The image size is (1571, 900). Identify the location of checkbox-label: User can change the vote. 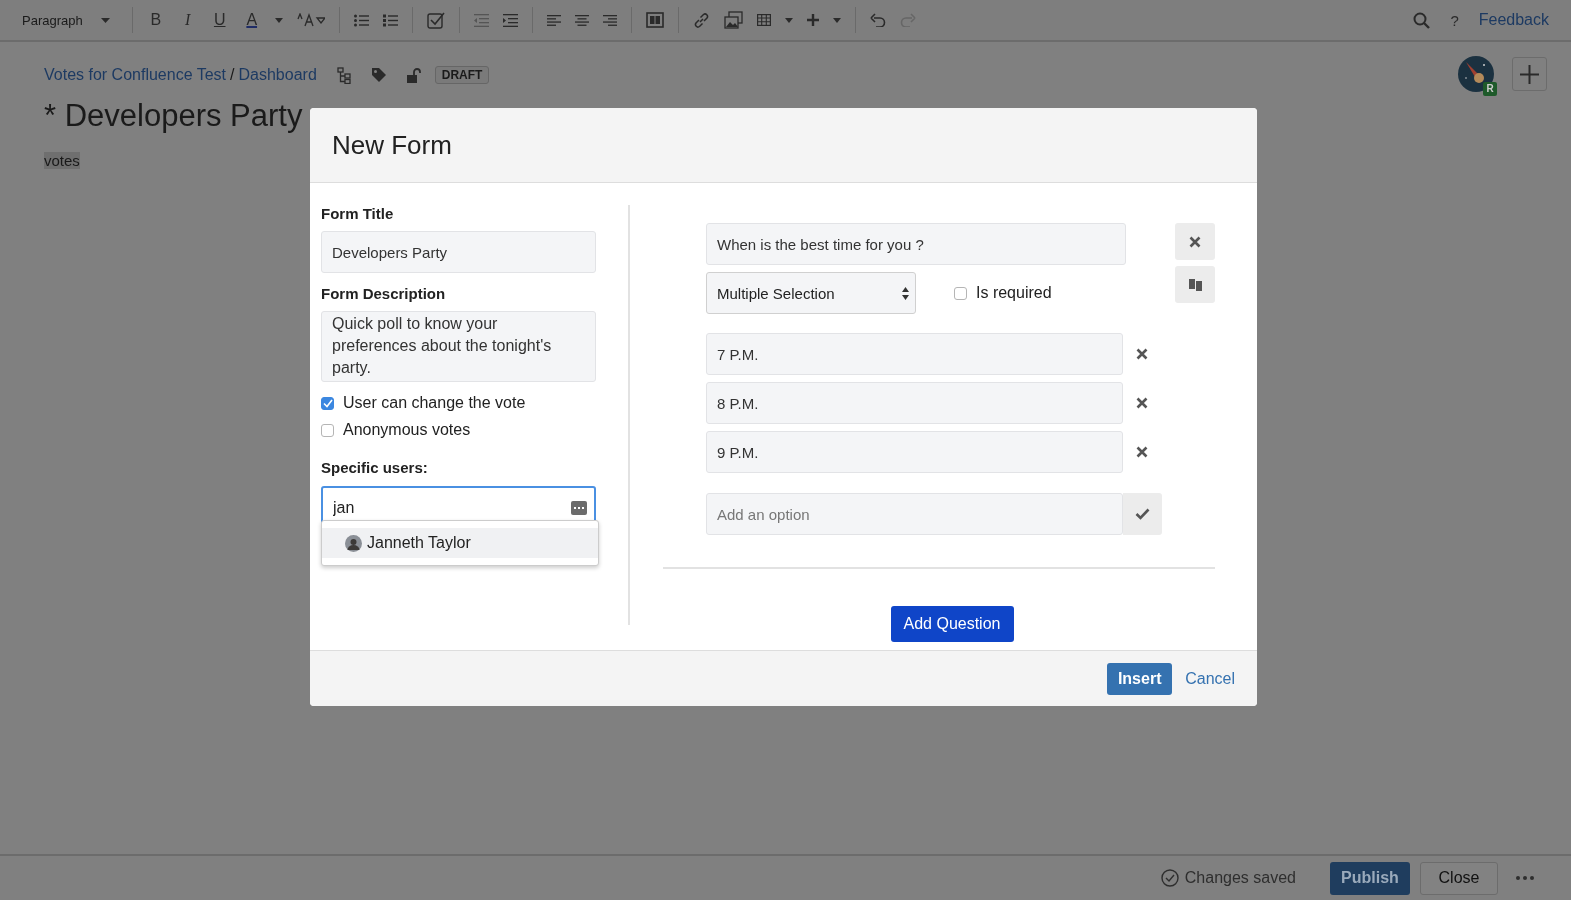
(434, 403).